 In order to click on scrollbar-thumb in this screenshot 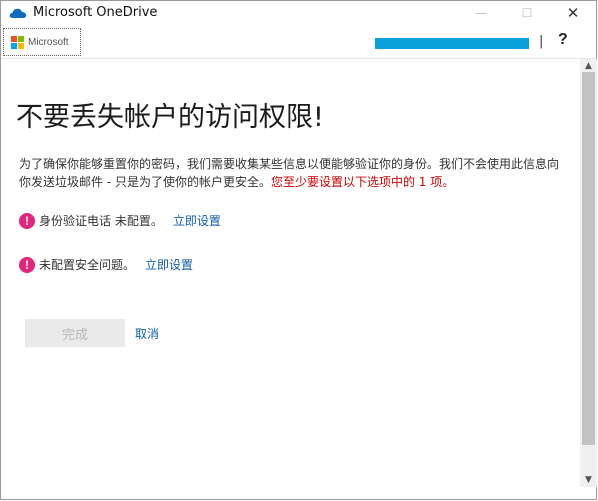, I will do `click(588, 258)`.